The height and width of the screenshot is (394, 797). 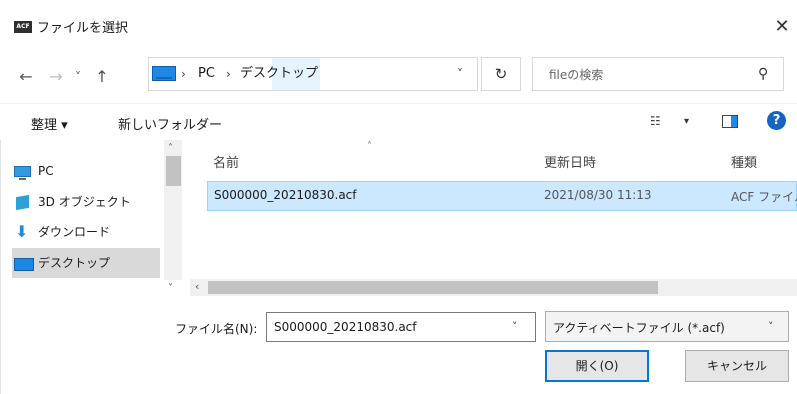 I want to click on scroll-left-icon: ‹, so click(x=197, y=286).